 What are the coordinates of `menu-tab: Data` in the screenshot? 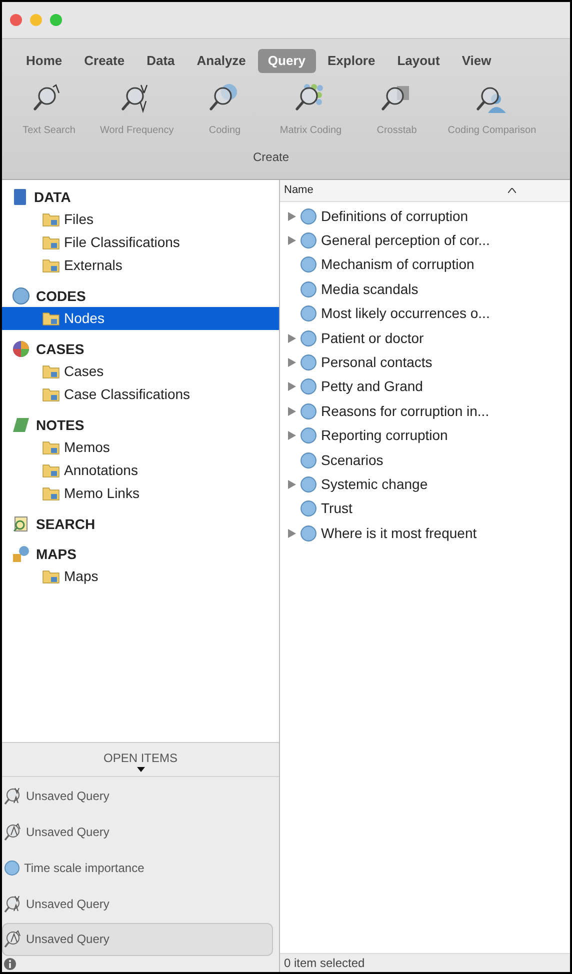 It's located at (160, 60).